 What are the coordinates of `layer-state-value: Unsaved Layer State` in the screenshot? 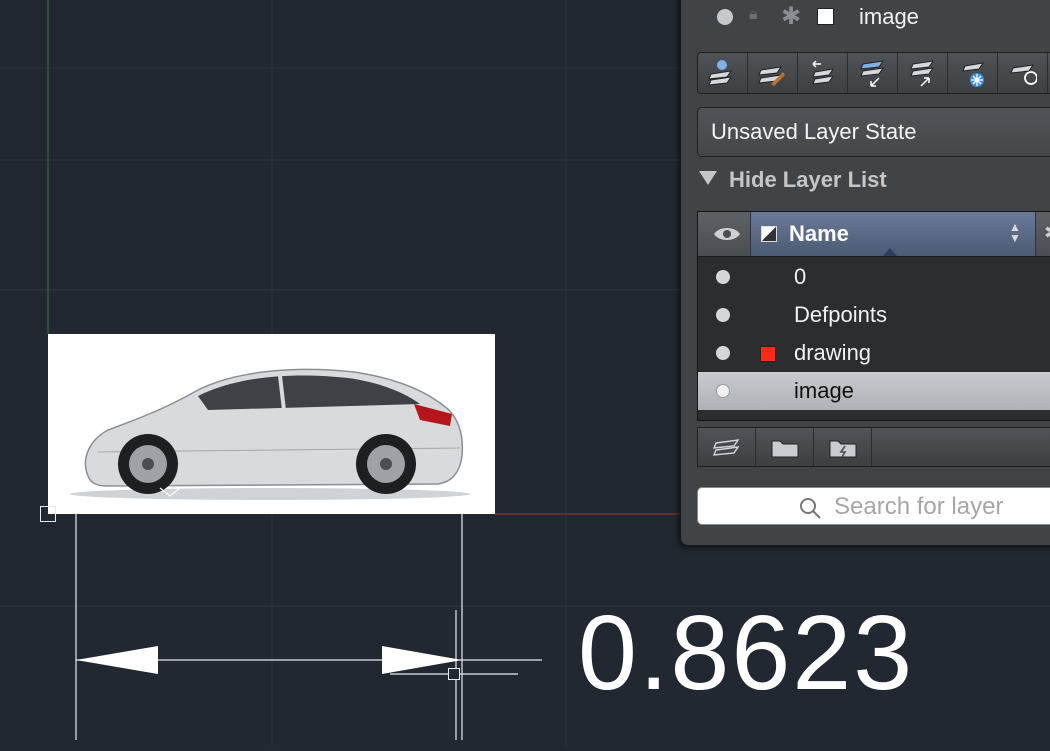 It's located at (814, 131).